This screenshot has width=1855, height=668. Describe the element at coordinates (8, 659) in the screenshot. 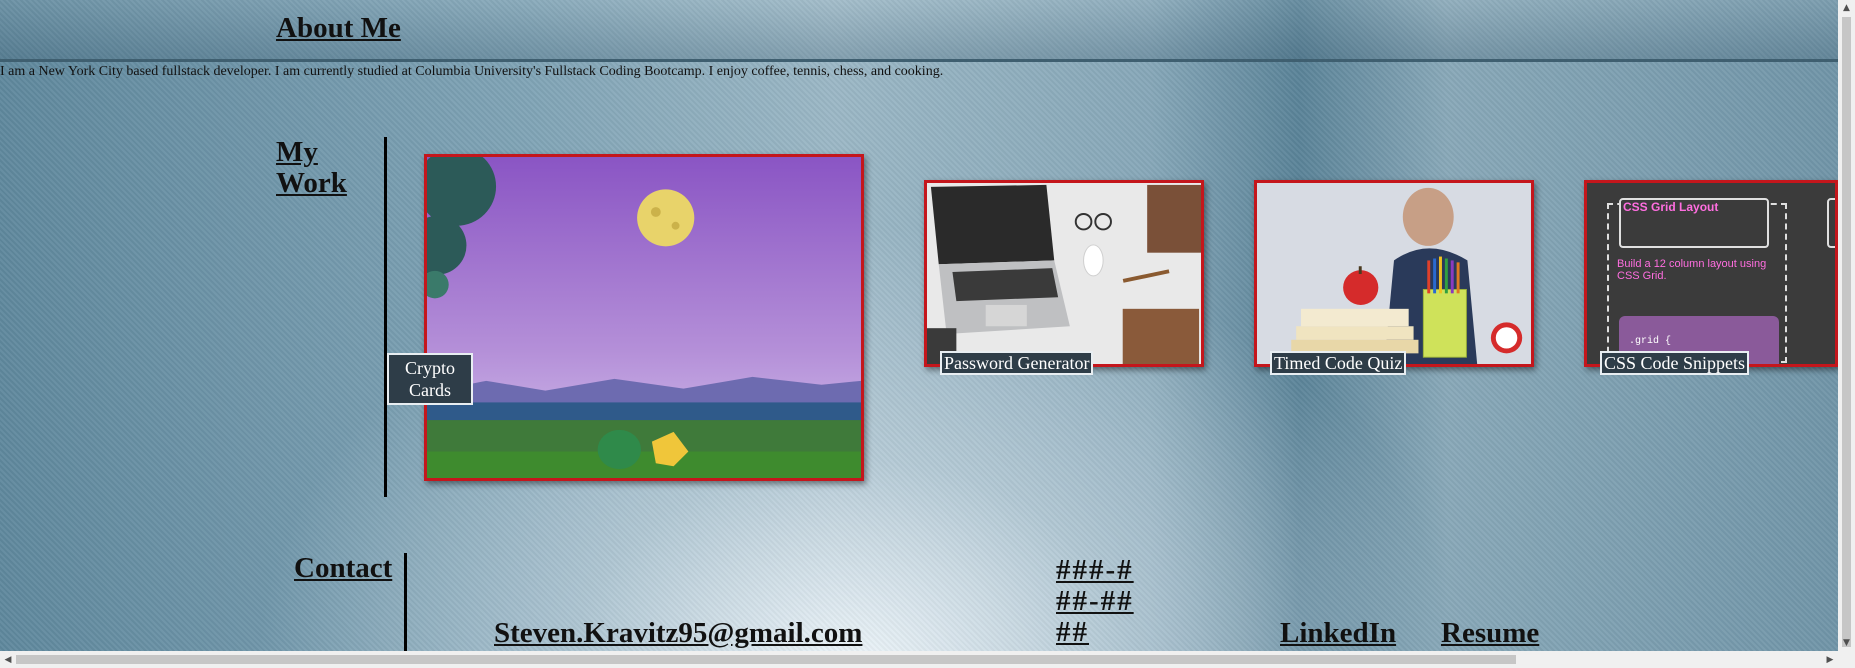

I see `scroll-left-icon: ◀` at that location.